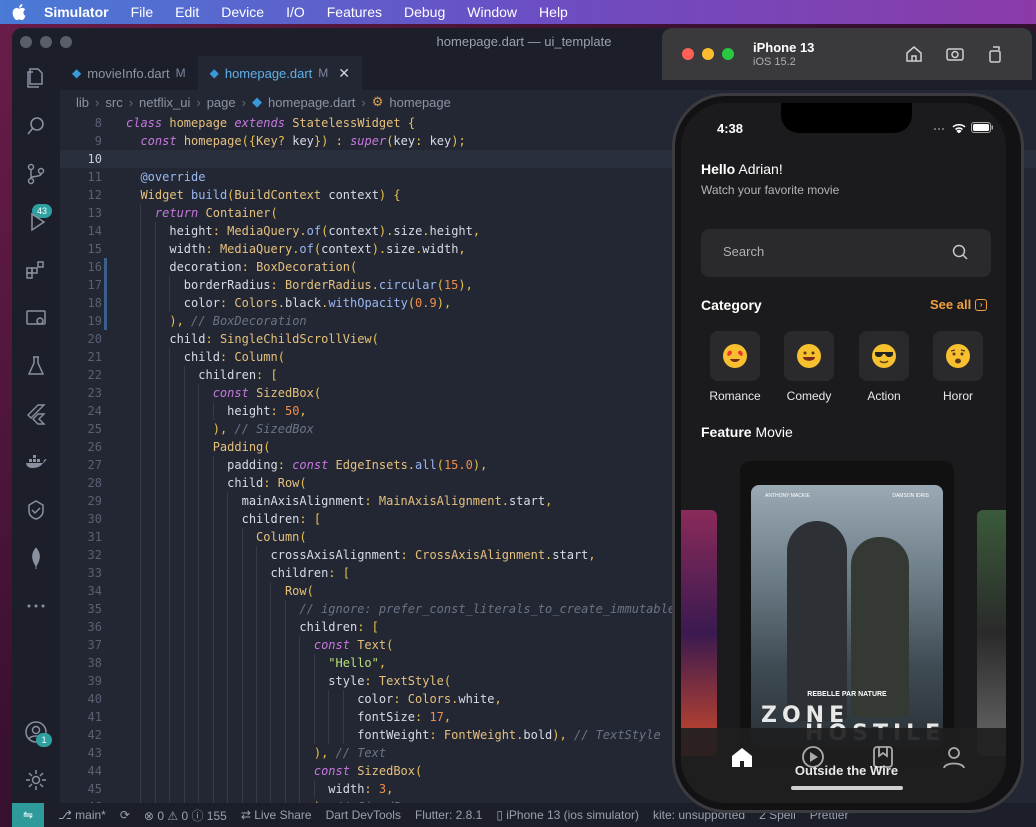 This screenshot has height=827, width=1036. What do you see at coordinates (36, 780) in the screenshot?
I see `settings-gear-icon` at bounding box center [36, 780].